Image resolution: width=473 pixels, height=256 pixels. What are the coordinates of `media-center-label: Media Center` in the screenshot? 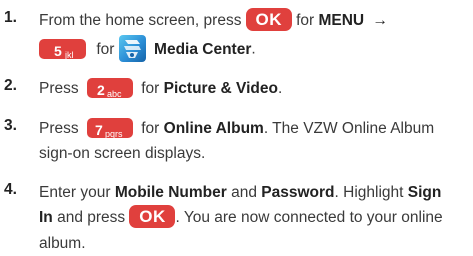 It's located at (203, 49).